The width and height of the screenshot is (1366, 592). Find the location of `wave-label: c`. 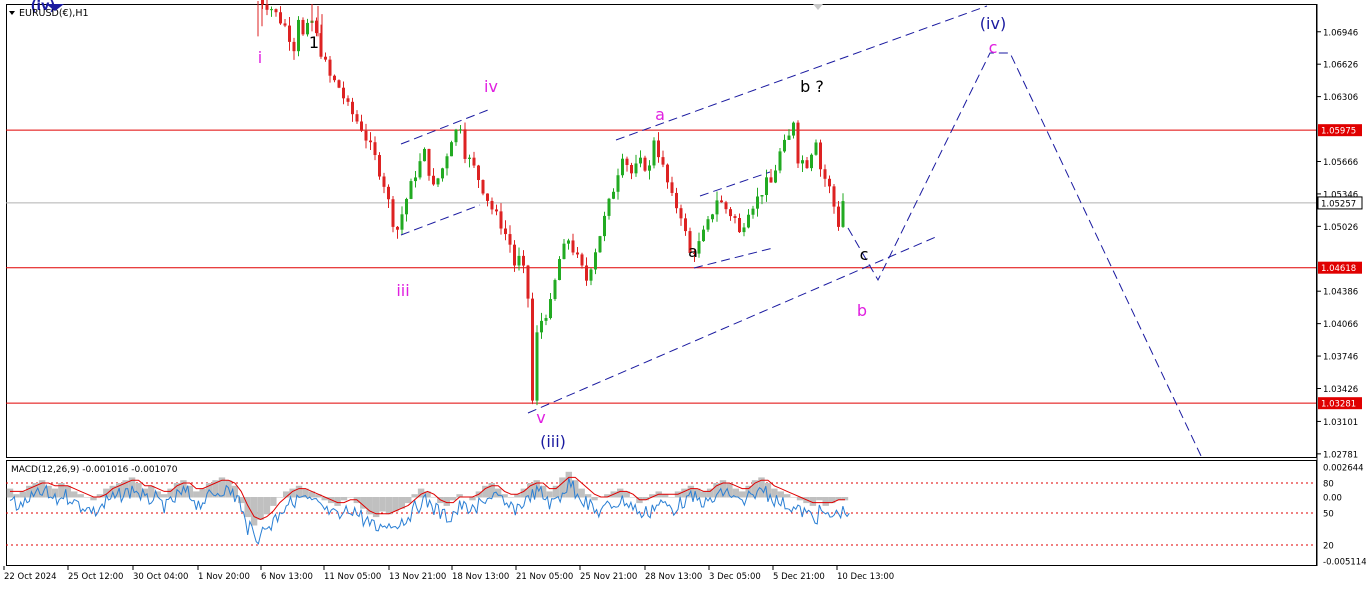

wave-label: c is located at coordinates (864, 254).